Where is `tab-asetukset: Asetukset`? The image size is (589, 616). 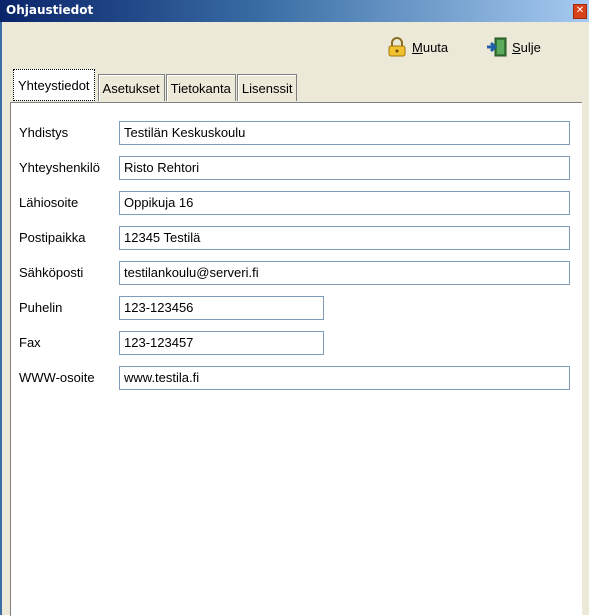 tab-asetukset: Asetukset is located at coordinates (131, 87).